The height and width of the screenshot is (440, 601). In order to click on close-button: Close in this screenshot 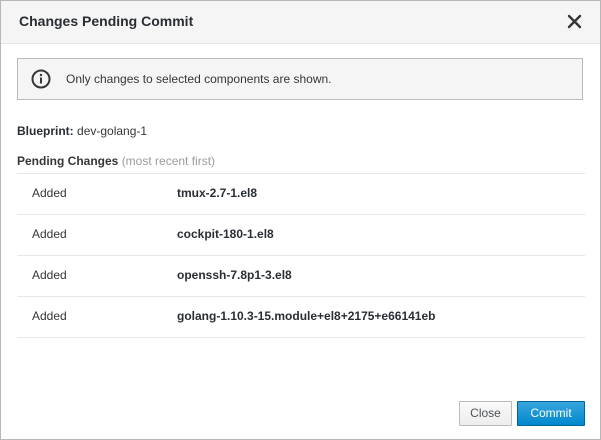, I will do `click(485, 413)`.